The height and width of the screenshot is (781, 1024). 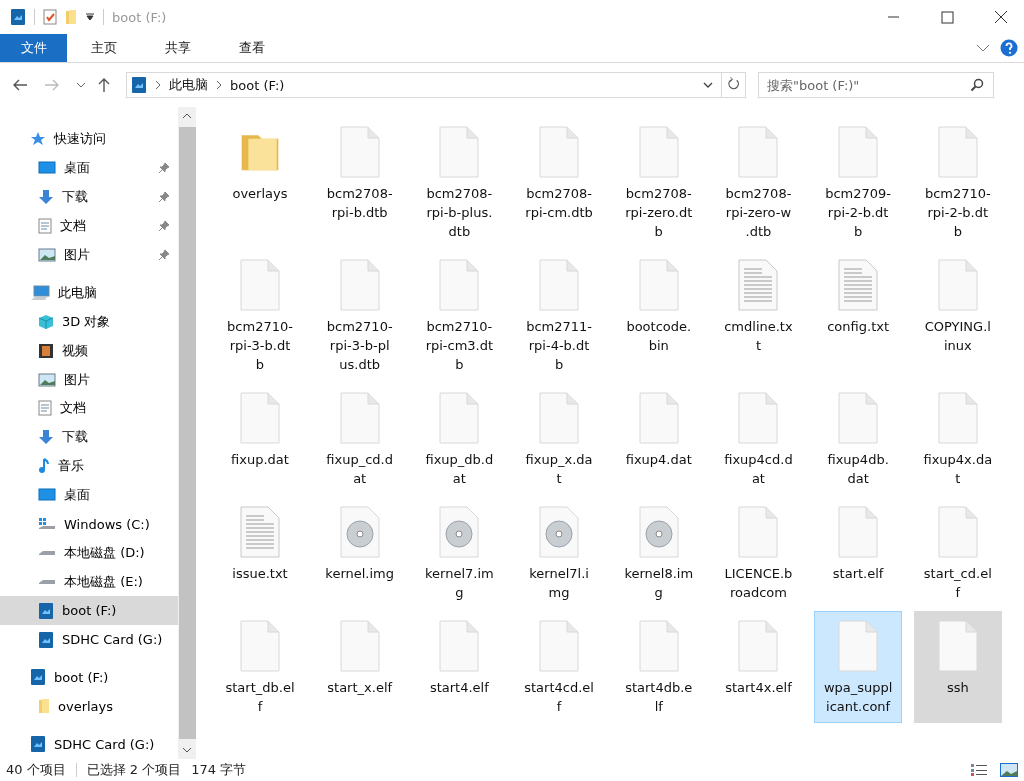 What do you see at coordinates (359, 553) in the screenshot?
I see `file-item: kernel.img` at bounding box center [359, 553].